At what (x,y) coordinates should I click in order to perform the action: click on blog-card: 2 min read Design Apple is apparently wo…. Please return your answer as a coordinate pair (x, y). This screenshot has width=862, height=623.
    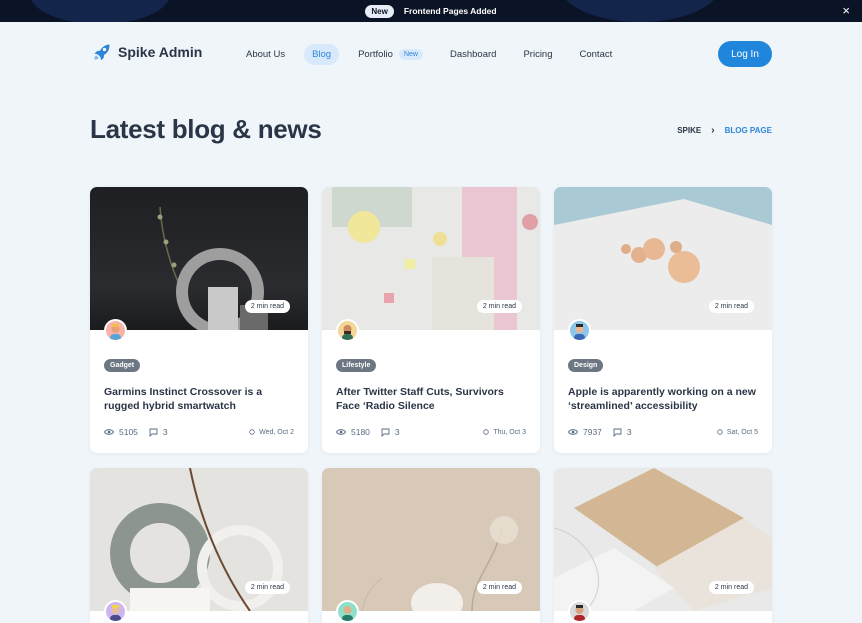
    Looking at the image, I should click on (663, 320).